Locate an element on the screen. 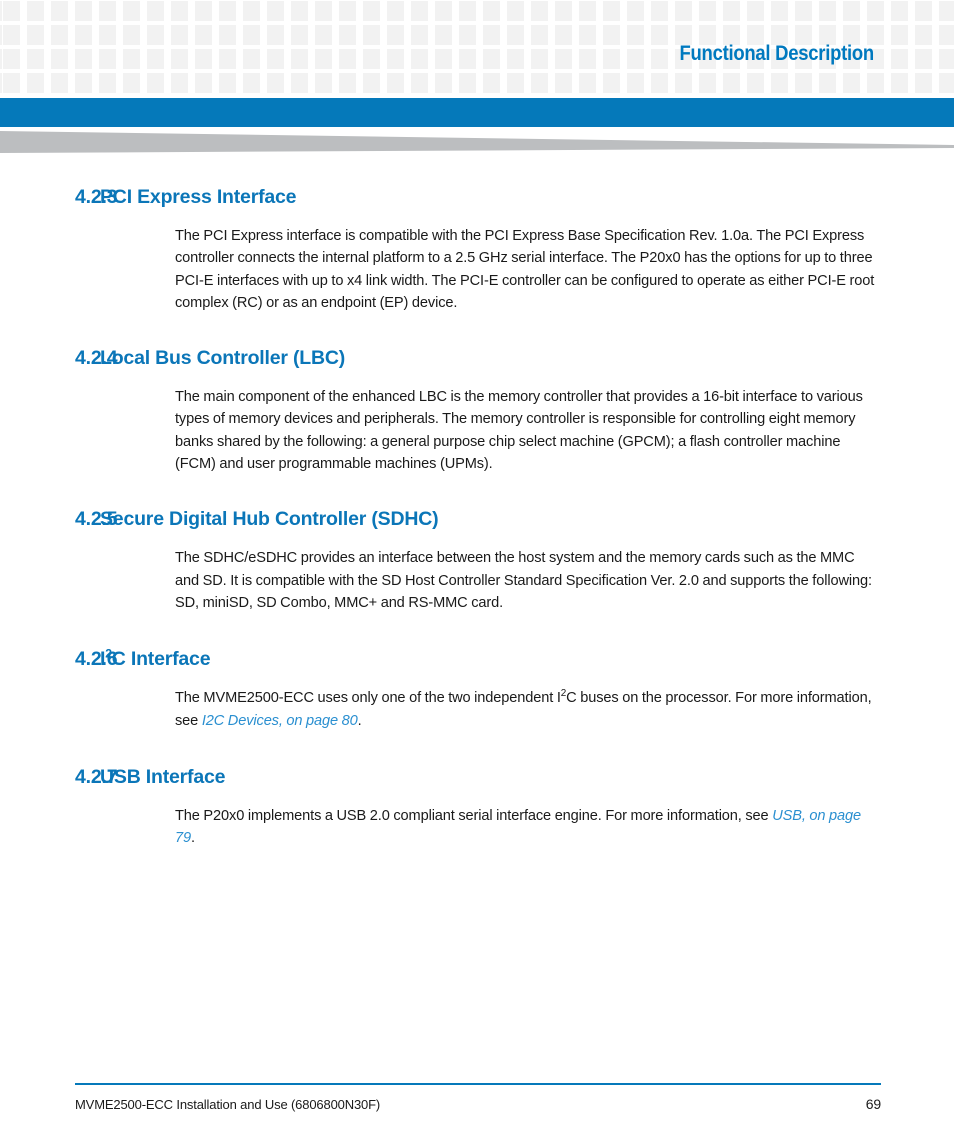 This screenshot has width=954, height=1145. section-heading: 4.2.6 I2C Interface is located at coordinates (477, 659).